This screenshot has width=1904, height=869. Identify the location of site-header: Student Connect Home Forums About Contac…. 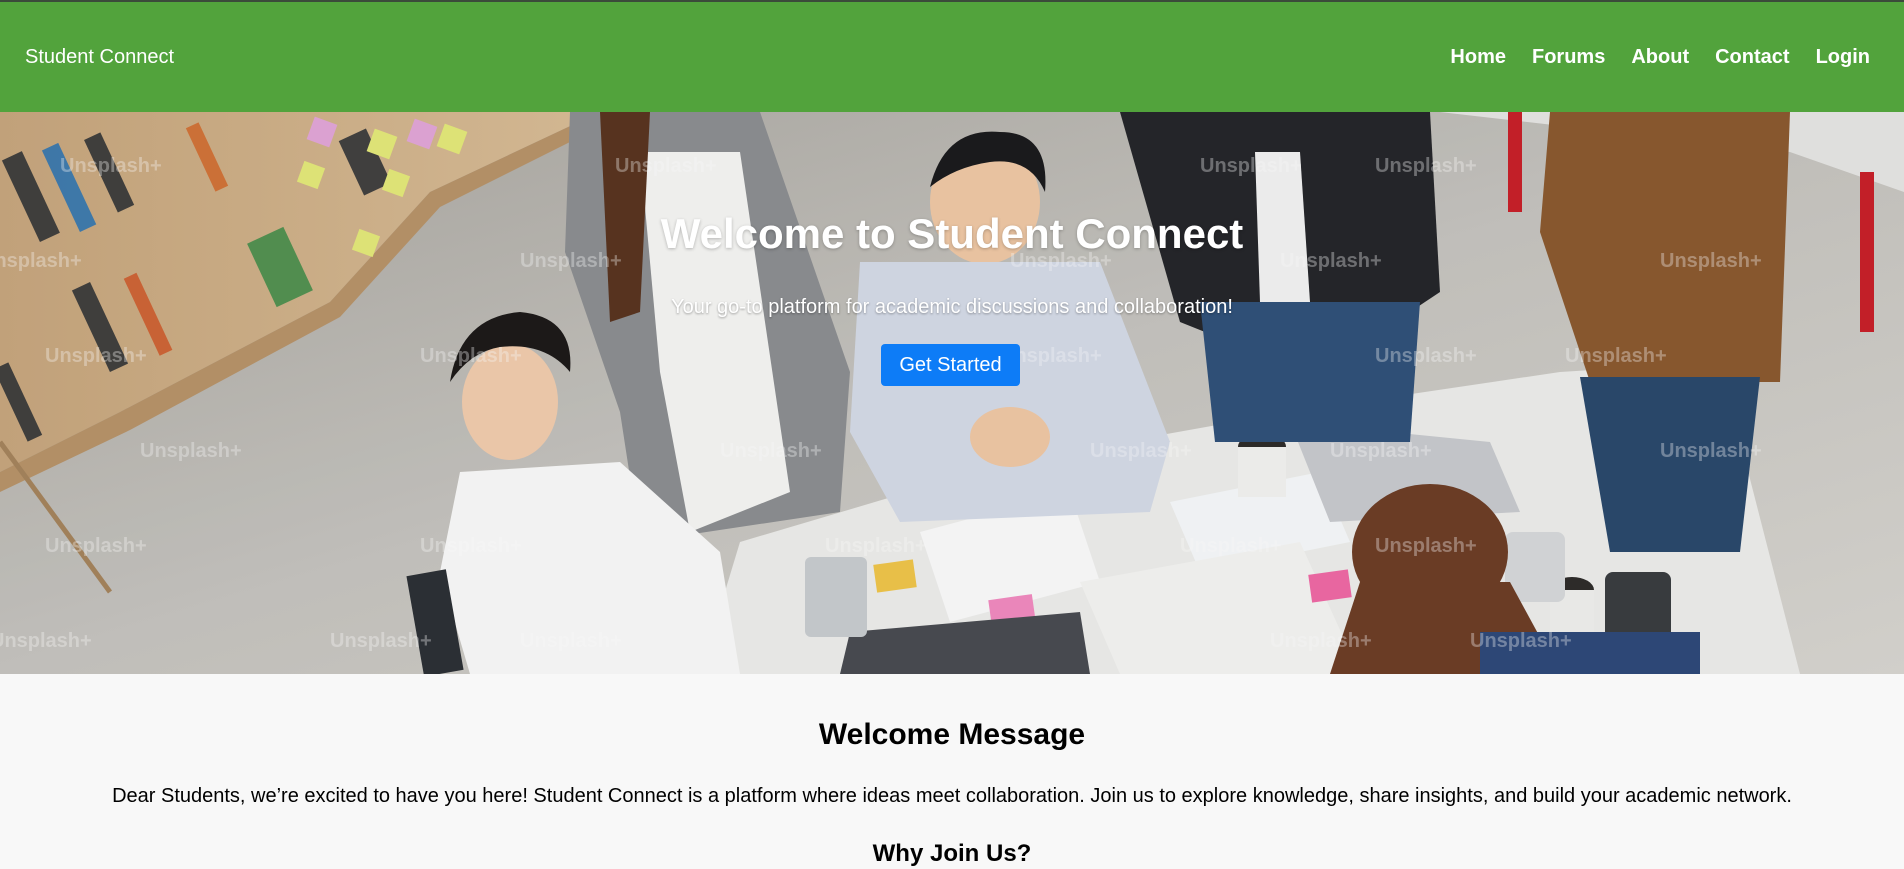
(952, 56).